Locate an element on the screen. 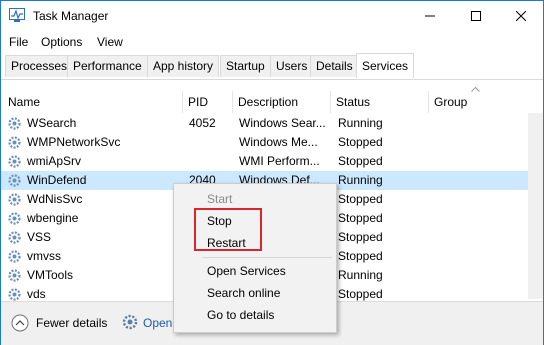 The image size is (544, 345). table-row: WSearch 4052 Windows Sear... Running is located at coordinates (264, 123).